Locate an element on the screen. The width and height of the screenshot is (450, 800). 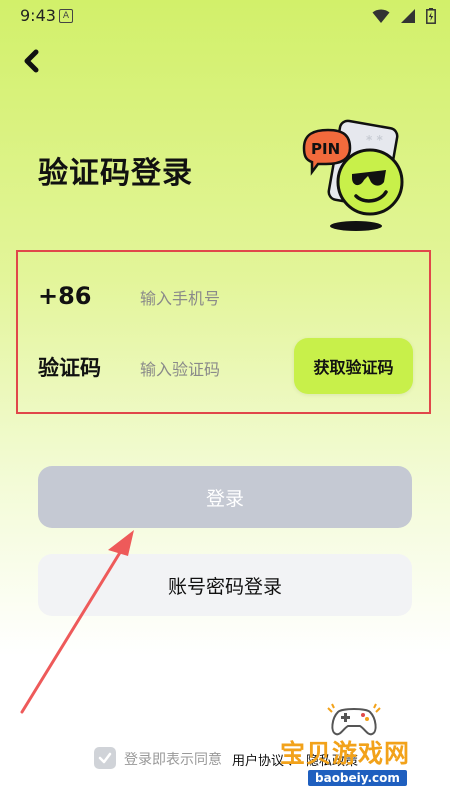
status-time: 9:43 is located at coordinates (38, 15).